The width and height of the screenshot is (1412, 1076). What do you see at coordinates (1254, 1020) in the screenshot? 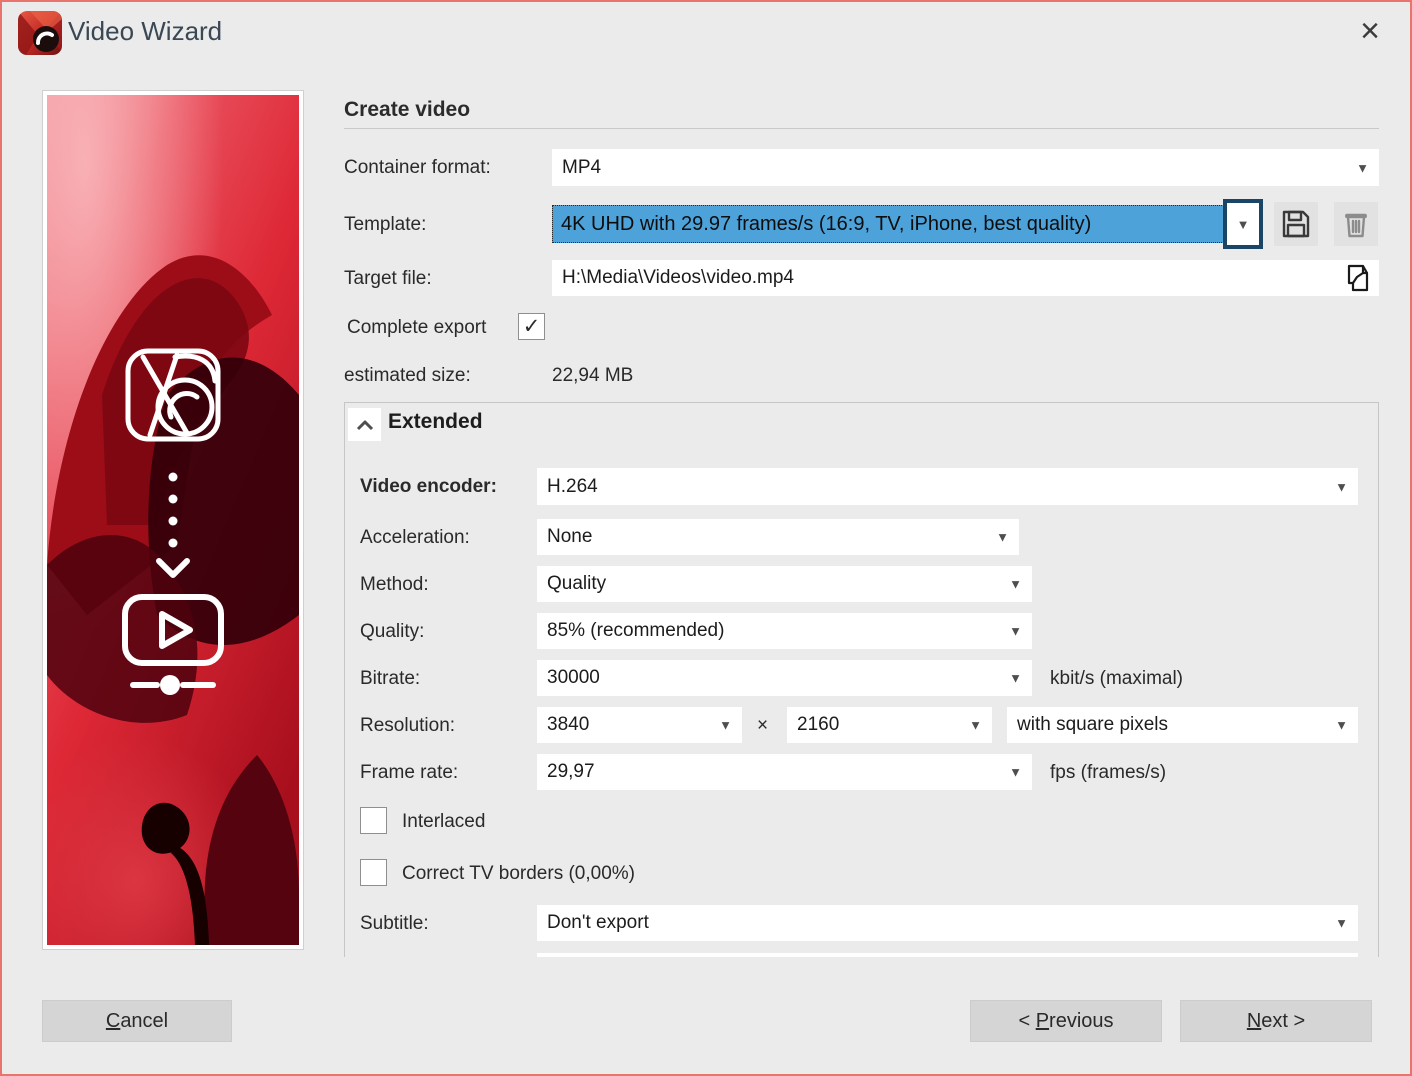
I see `next-accesskey: N` at bounding box center [1254, 1020].